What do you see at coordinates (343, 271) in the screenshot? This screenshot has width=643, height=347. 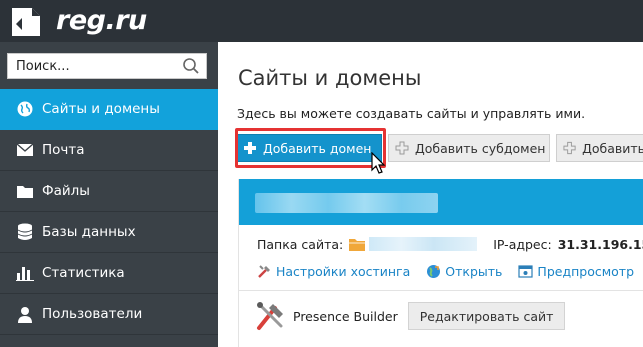 I see `hosting-settings-label: Настройки хостинга` at bounding box center [343, 271].